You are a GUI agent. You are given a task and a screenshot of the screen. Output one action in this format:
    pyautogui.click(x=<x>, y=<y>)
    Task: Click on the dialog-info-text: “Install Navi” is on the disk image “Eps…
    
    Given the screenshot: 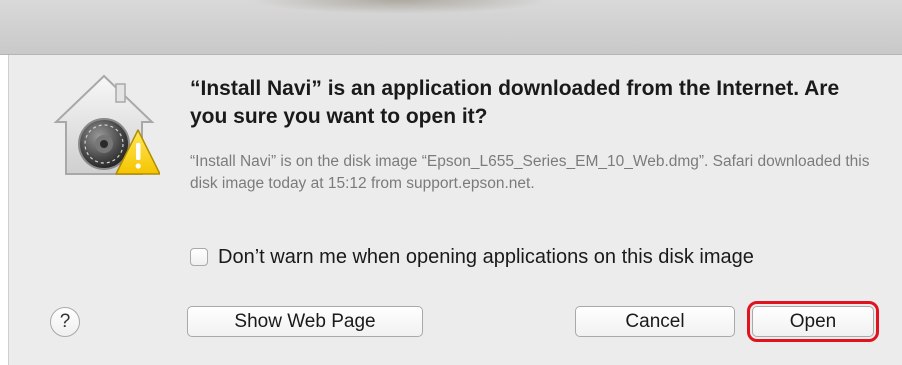 What is the action you would take?
    pyautogui.click(x=530, y=172)
    